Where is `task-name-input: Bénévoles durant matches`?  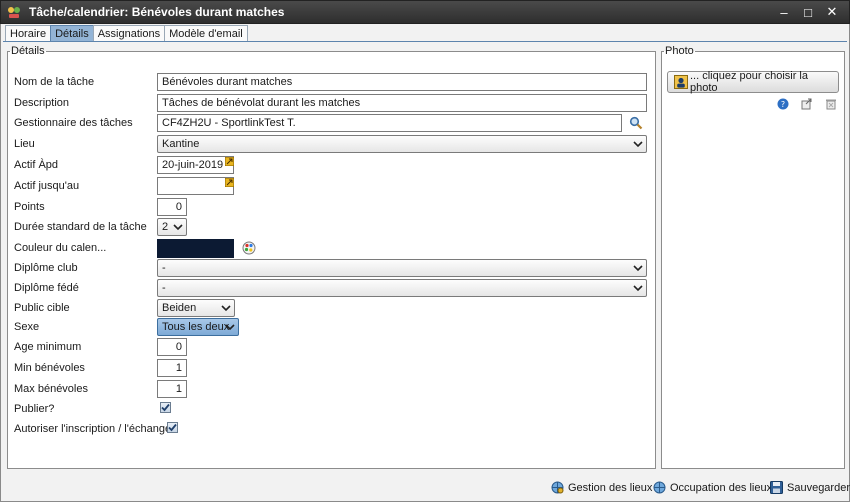
task-name-input: Bénévoles durant matches is located at coordinates (402, 82).